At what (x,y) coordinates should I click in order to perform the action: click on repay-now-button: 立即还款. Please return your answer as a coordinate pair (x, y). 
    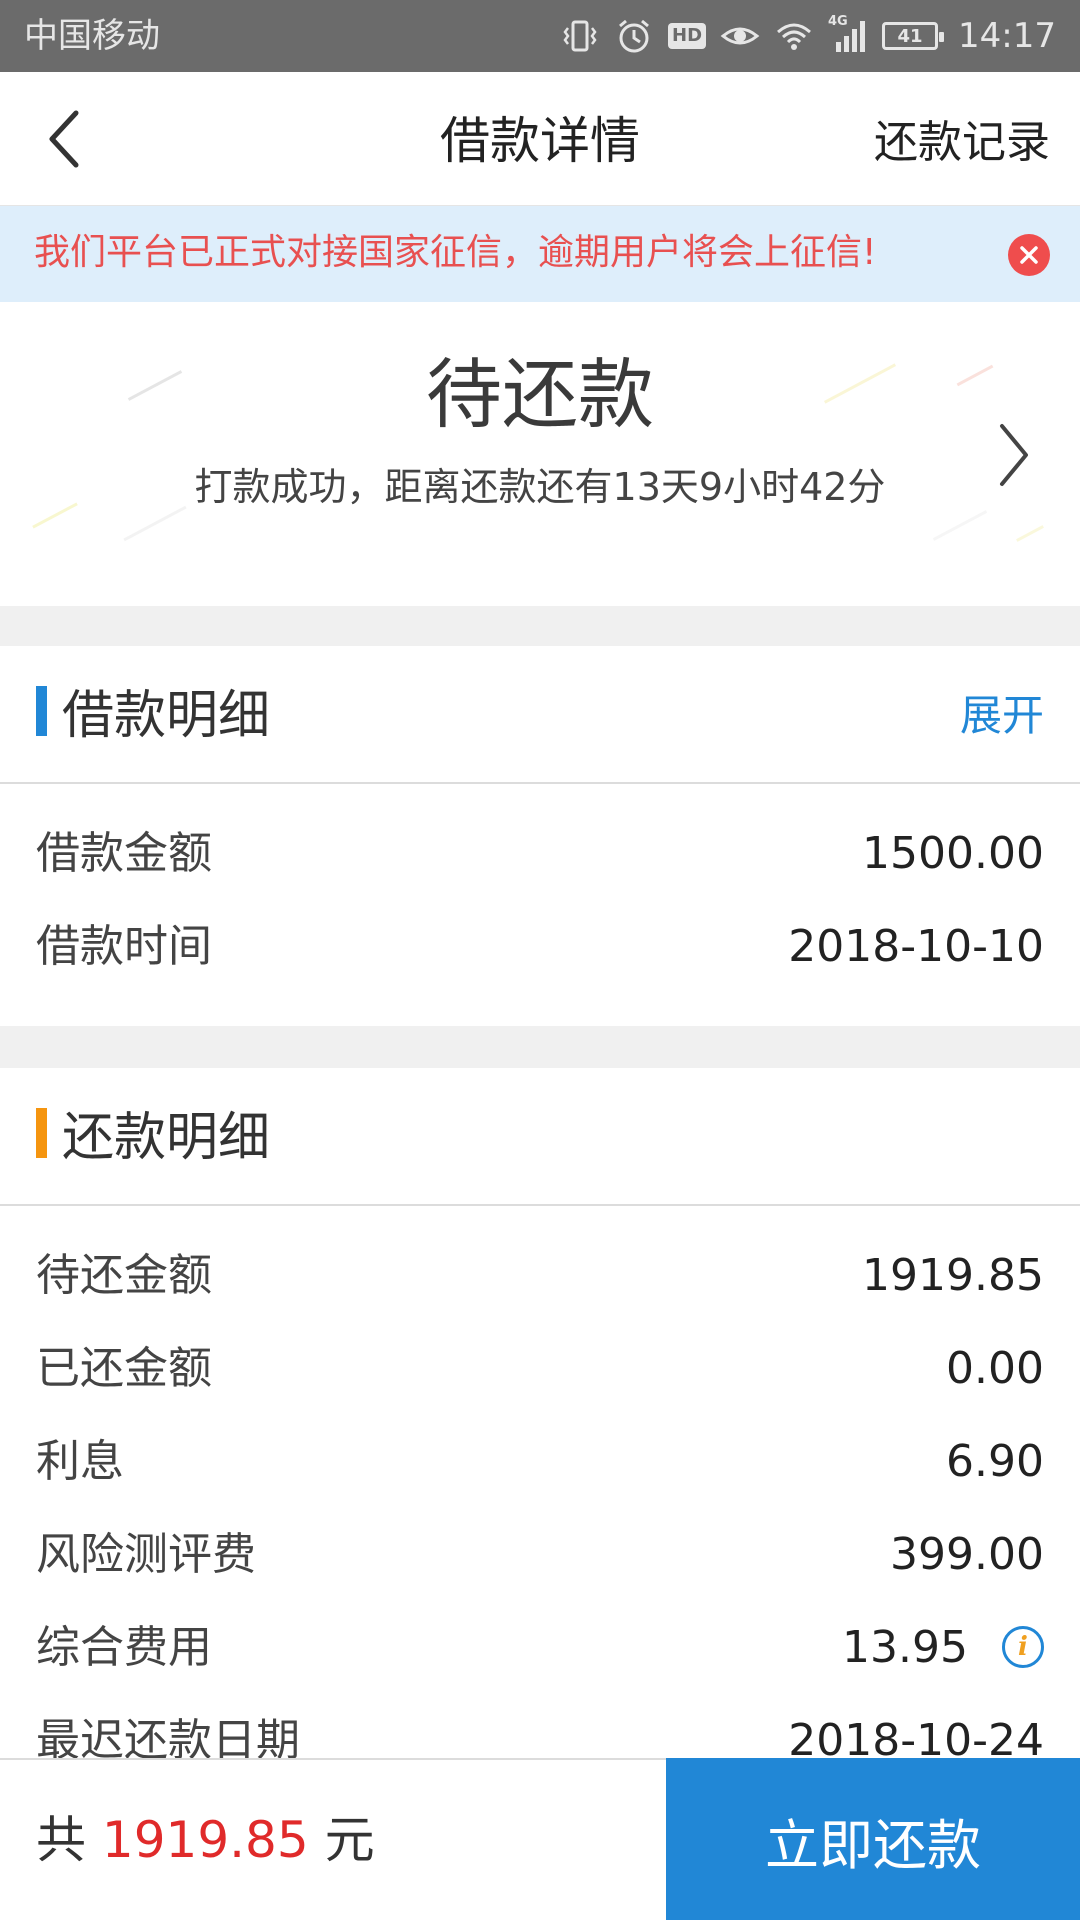
    Looking at the image, I should click on (873, 1839).